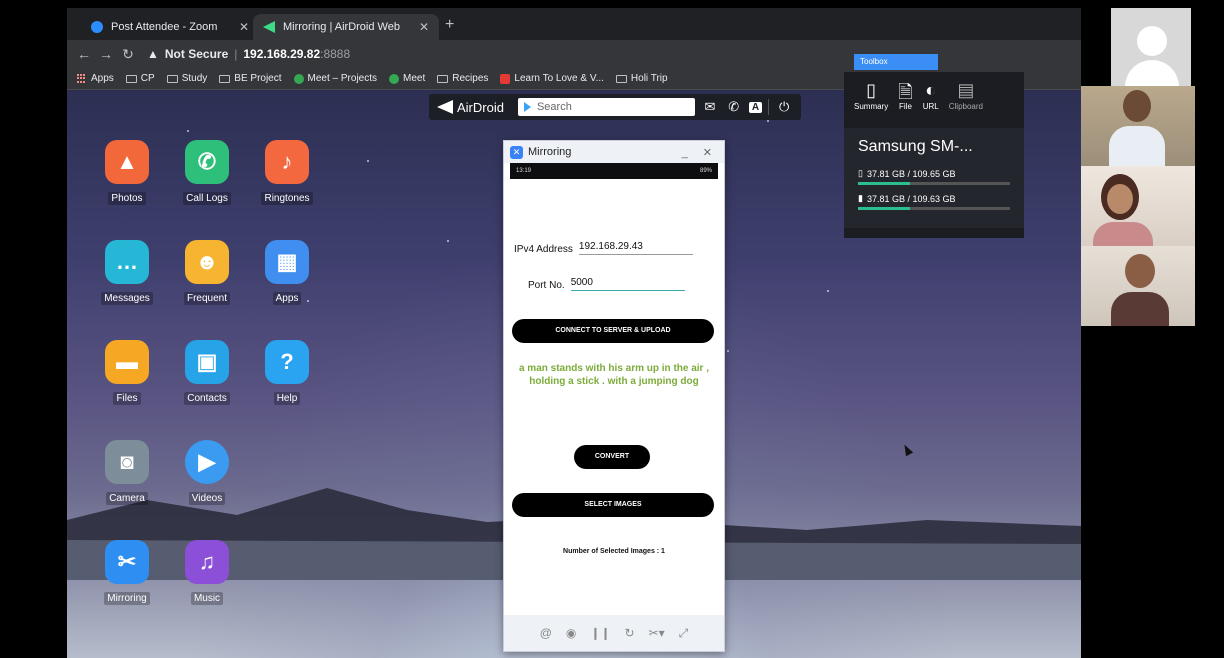 This screenshot has width=1224, height=658. What do you see at coordinates (614, 633) in the screenshot?
I see `mirroring-toolbar: @ ◉ ❙❙ ↻ ✂▾ ⤢` at bounding box center [614, 633].